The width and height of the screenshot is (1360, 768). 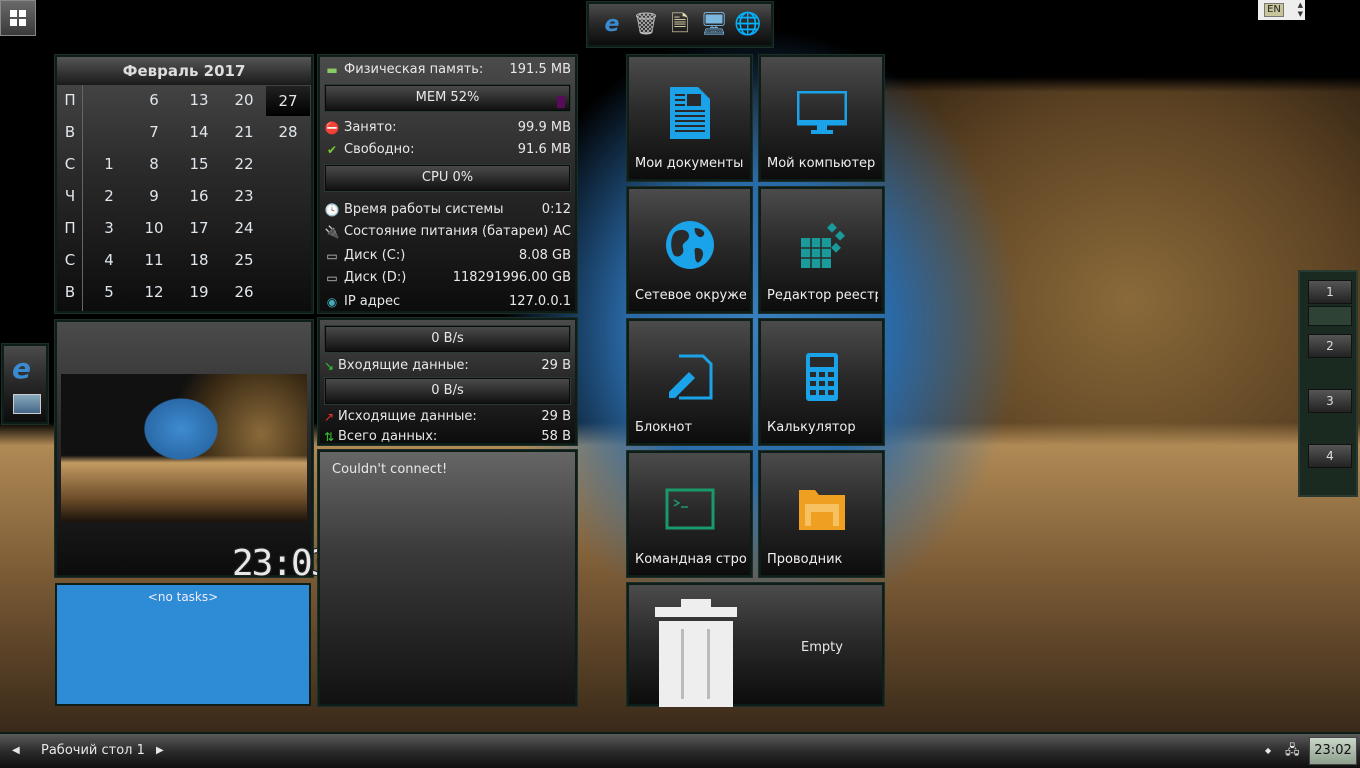 What do you see at coordinates (447, 437) in the screenshot?
I see `total-row: ⇅ Всего данных: 58 B` at bounding box center [447, 437].